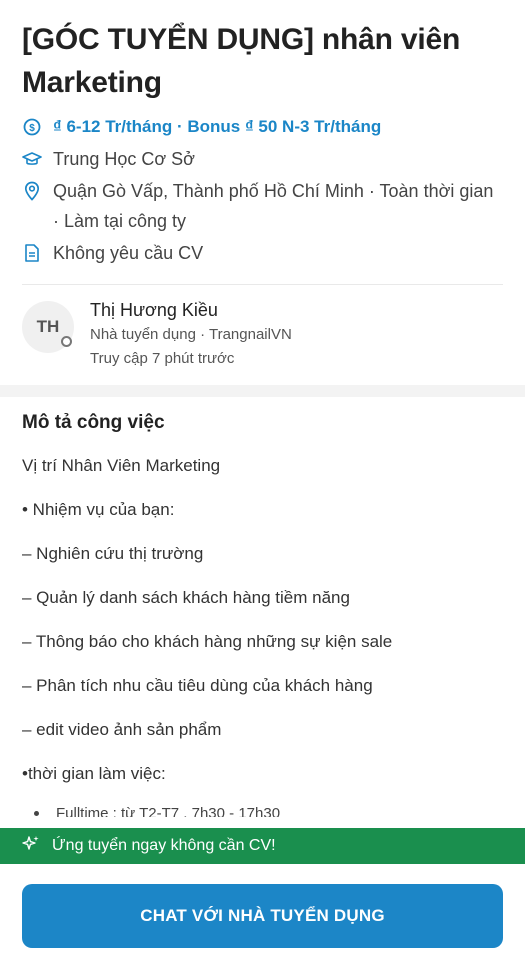 Image resolution: width=525 pixels, height=960 pixels. I want to click on education-row: Trung Học Cơ Sở, so click(262, 159).